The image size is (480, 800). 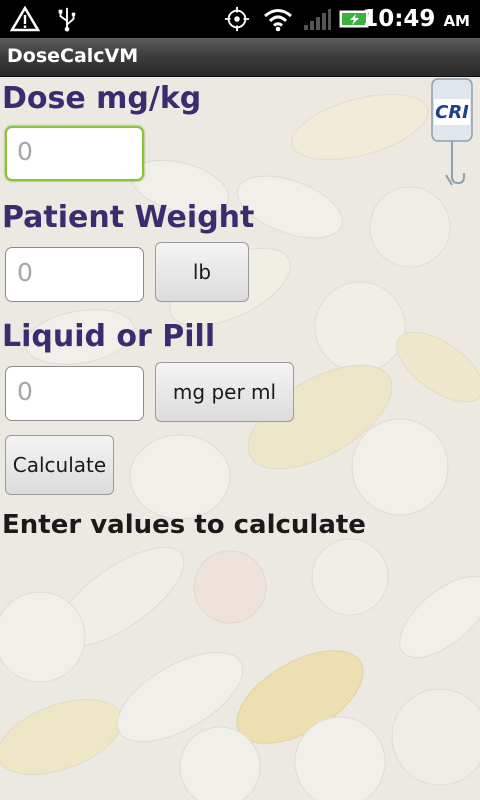 I want to click on app-title-bar: DoseCalcVM, so click(x=240, y=57).